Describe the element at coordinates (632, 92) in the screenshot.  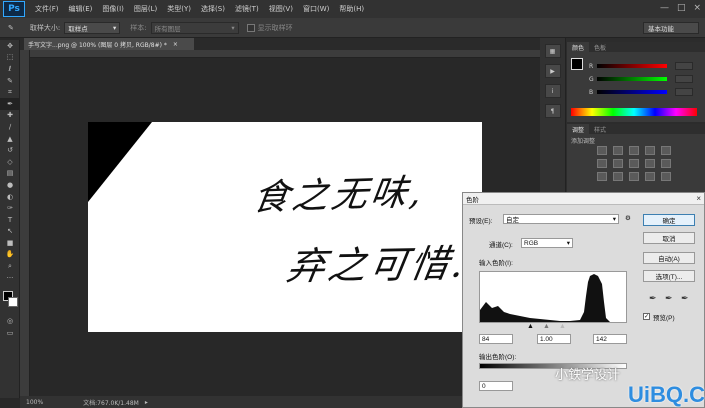
I see `blue-slider` at that location.